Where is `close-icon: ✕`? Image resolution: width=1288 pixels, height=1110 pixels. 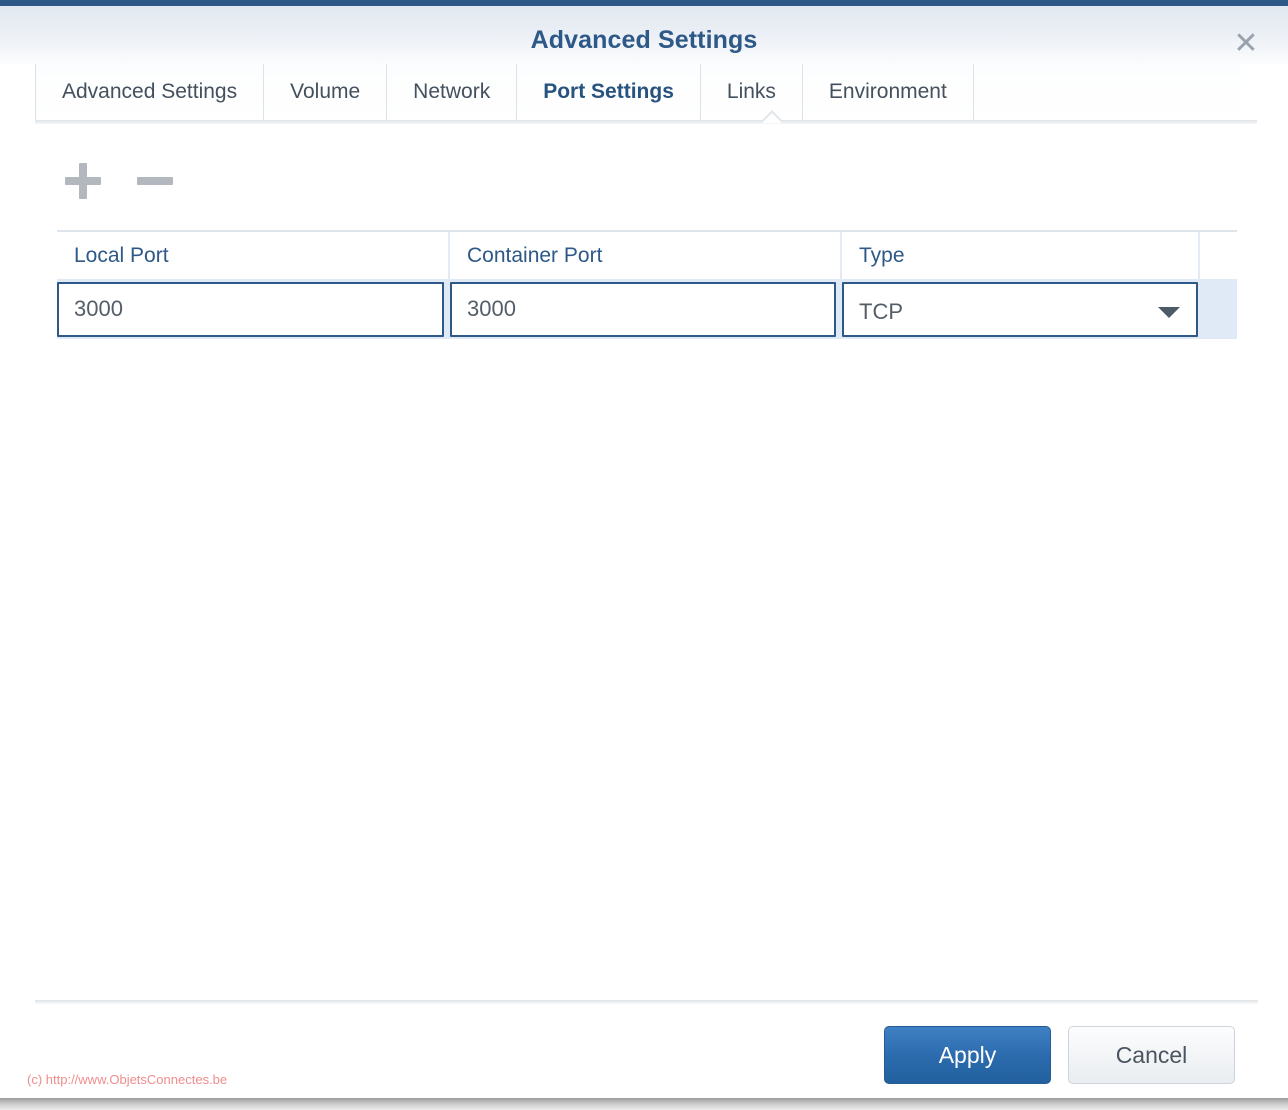
close-icon: ✕ is located at coordinates (1246, 44).